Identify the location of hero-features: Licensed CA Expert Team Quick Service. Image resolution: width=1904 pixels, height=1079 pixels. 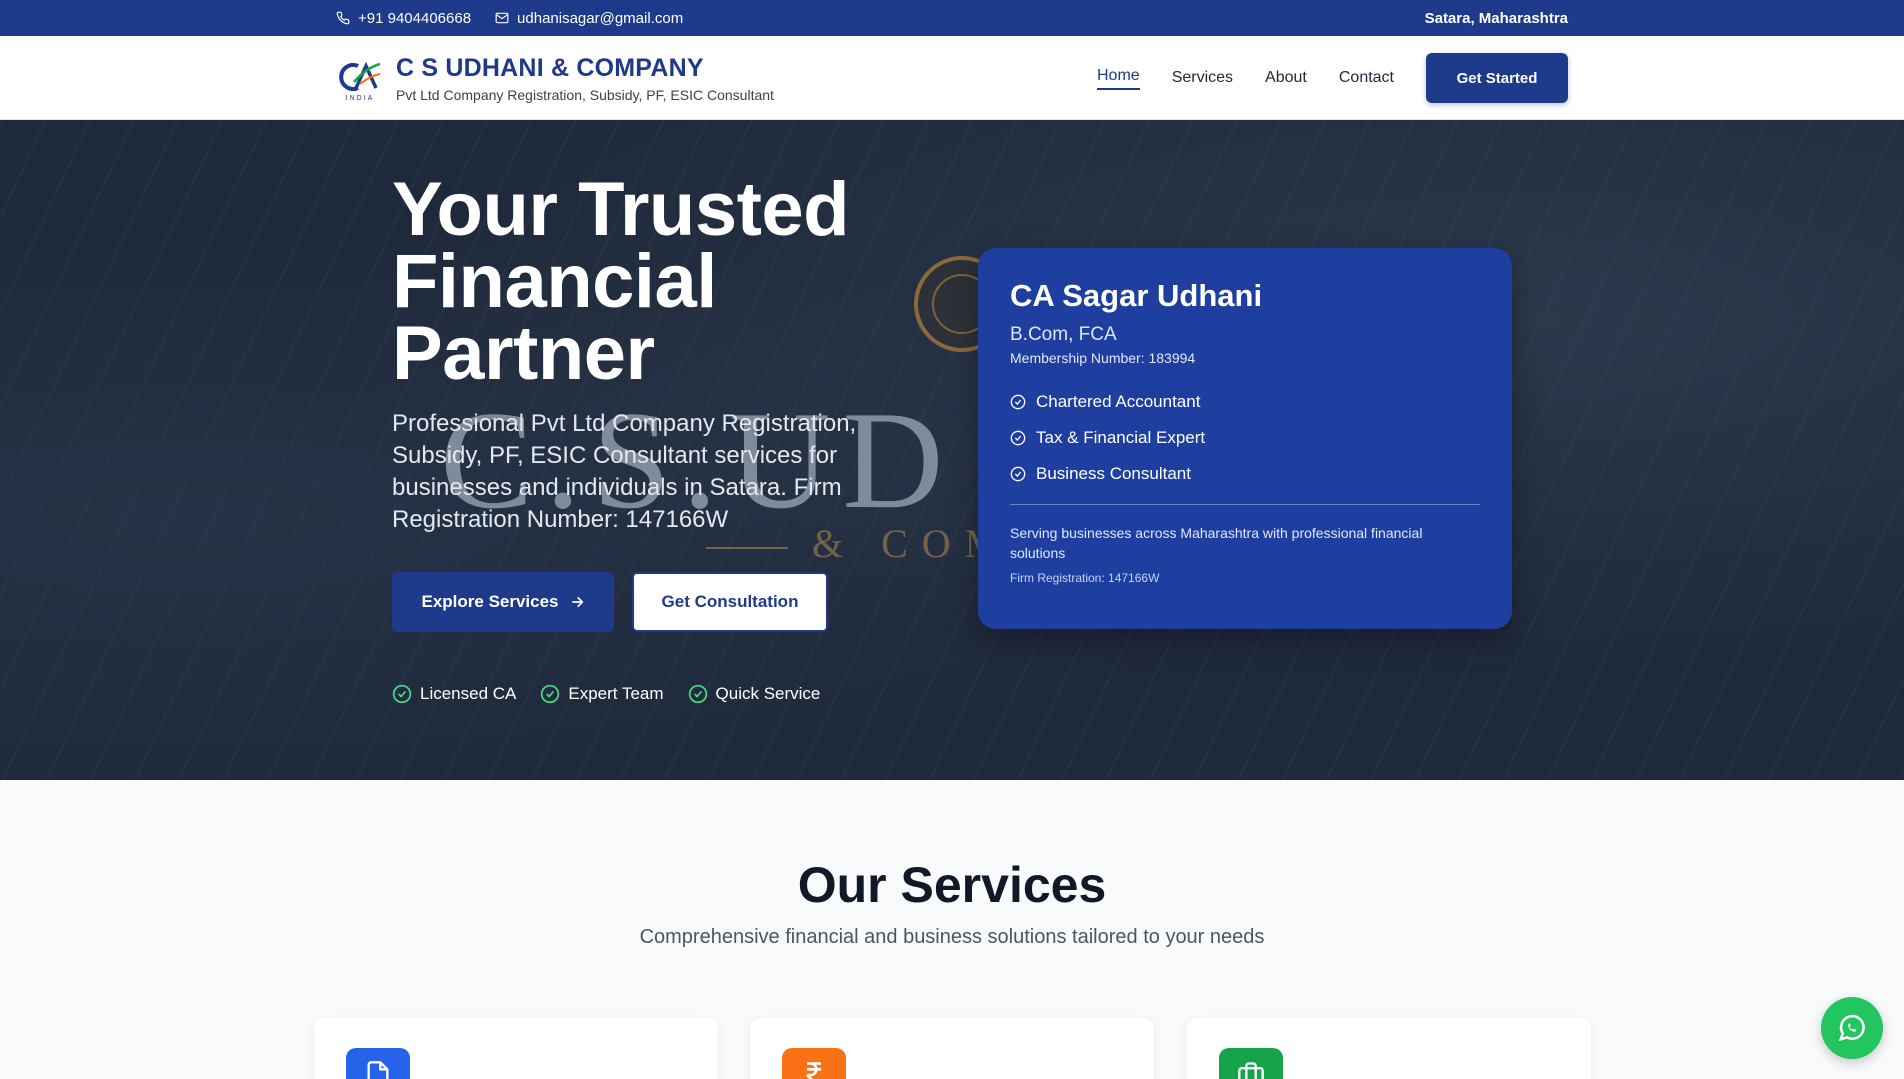
(652, 694).